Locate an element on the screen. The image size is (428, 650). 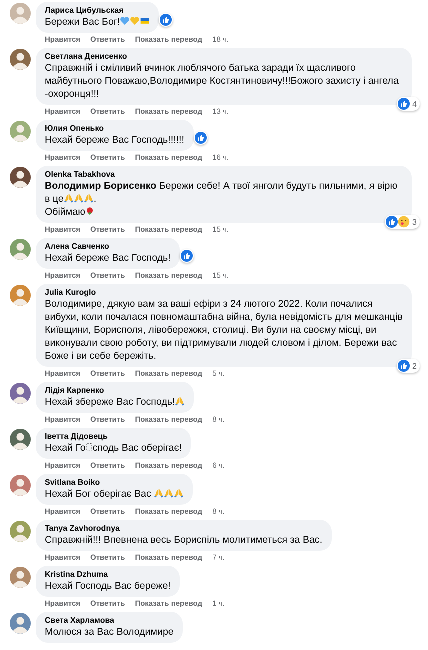
author-name: Юлия Опенько is located at coordinates (74, 128).